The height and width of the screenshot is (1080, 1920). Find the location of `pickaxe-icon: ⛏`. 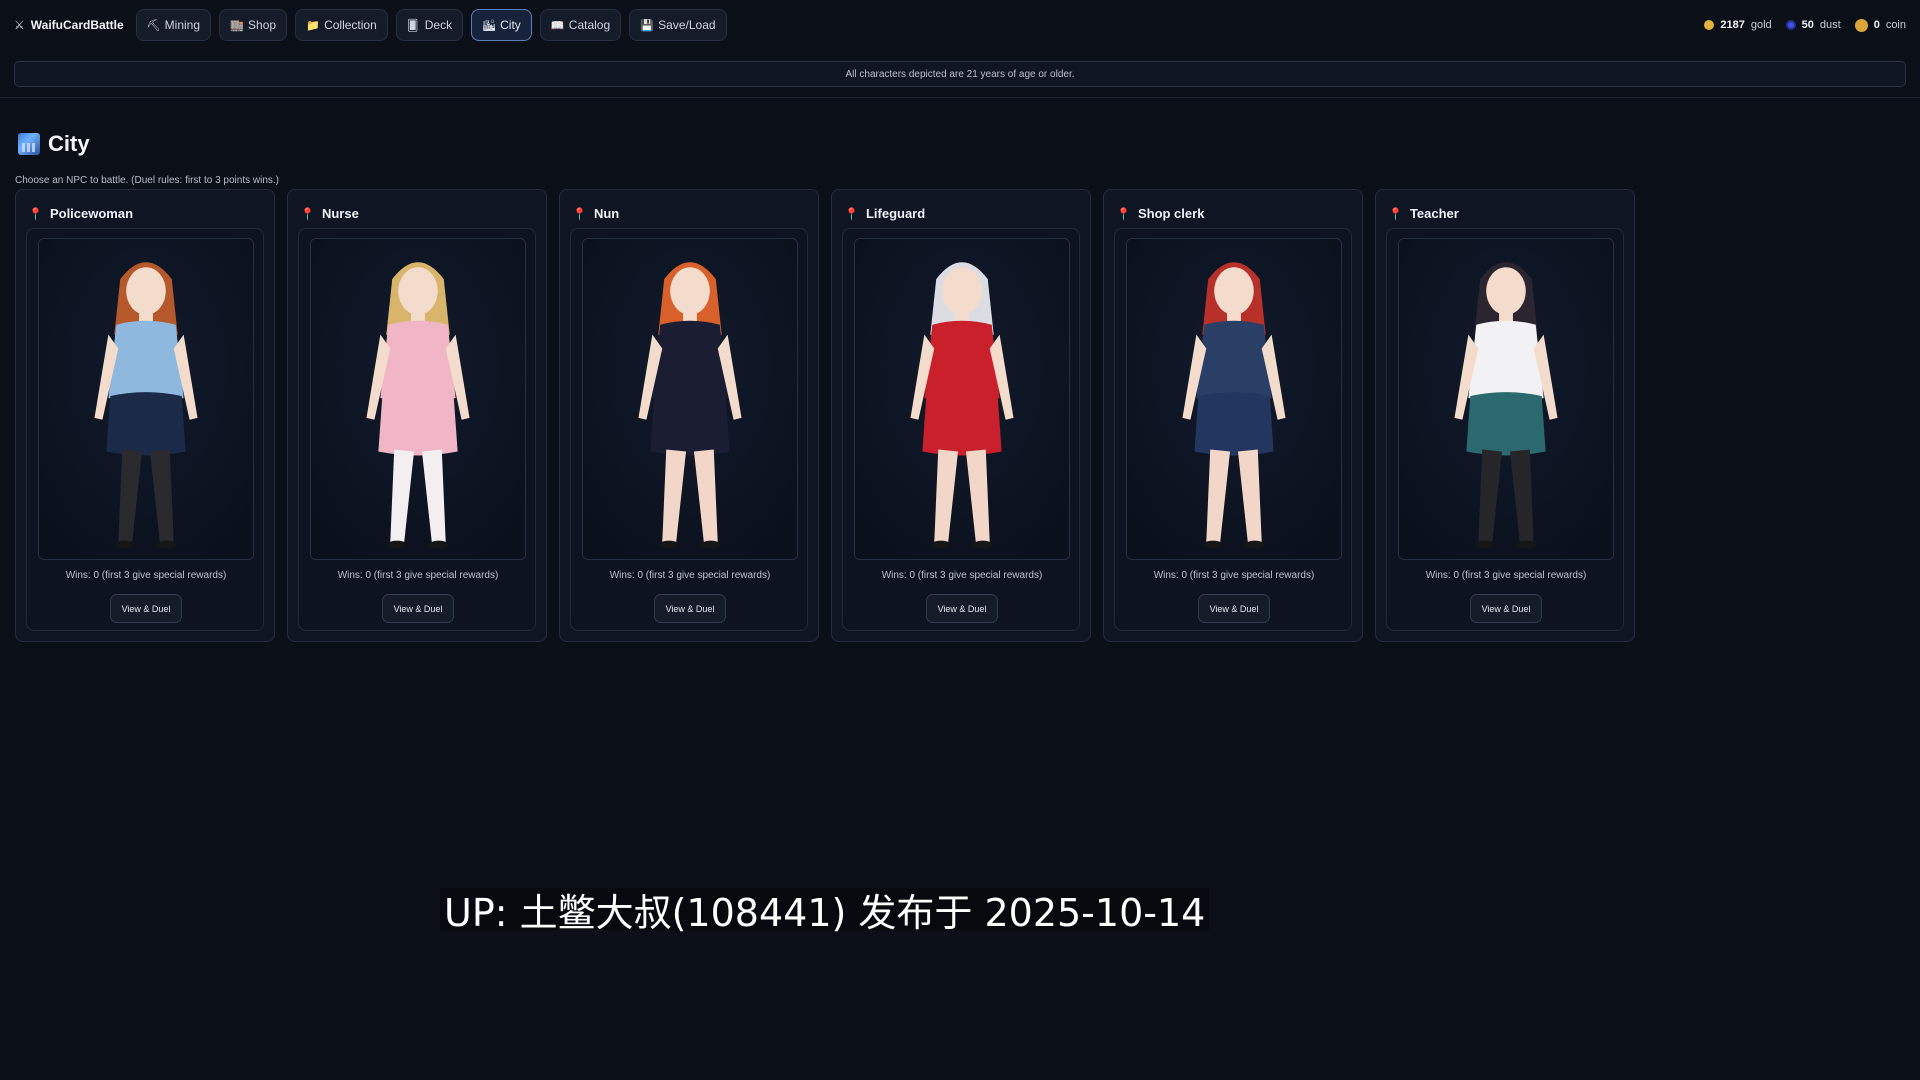

pickaxe-icon: ⛏ is located at coordinates (153, 25).